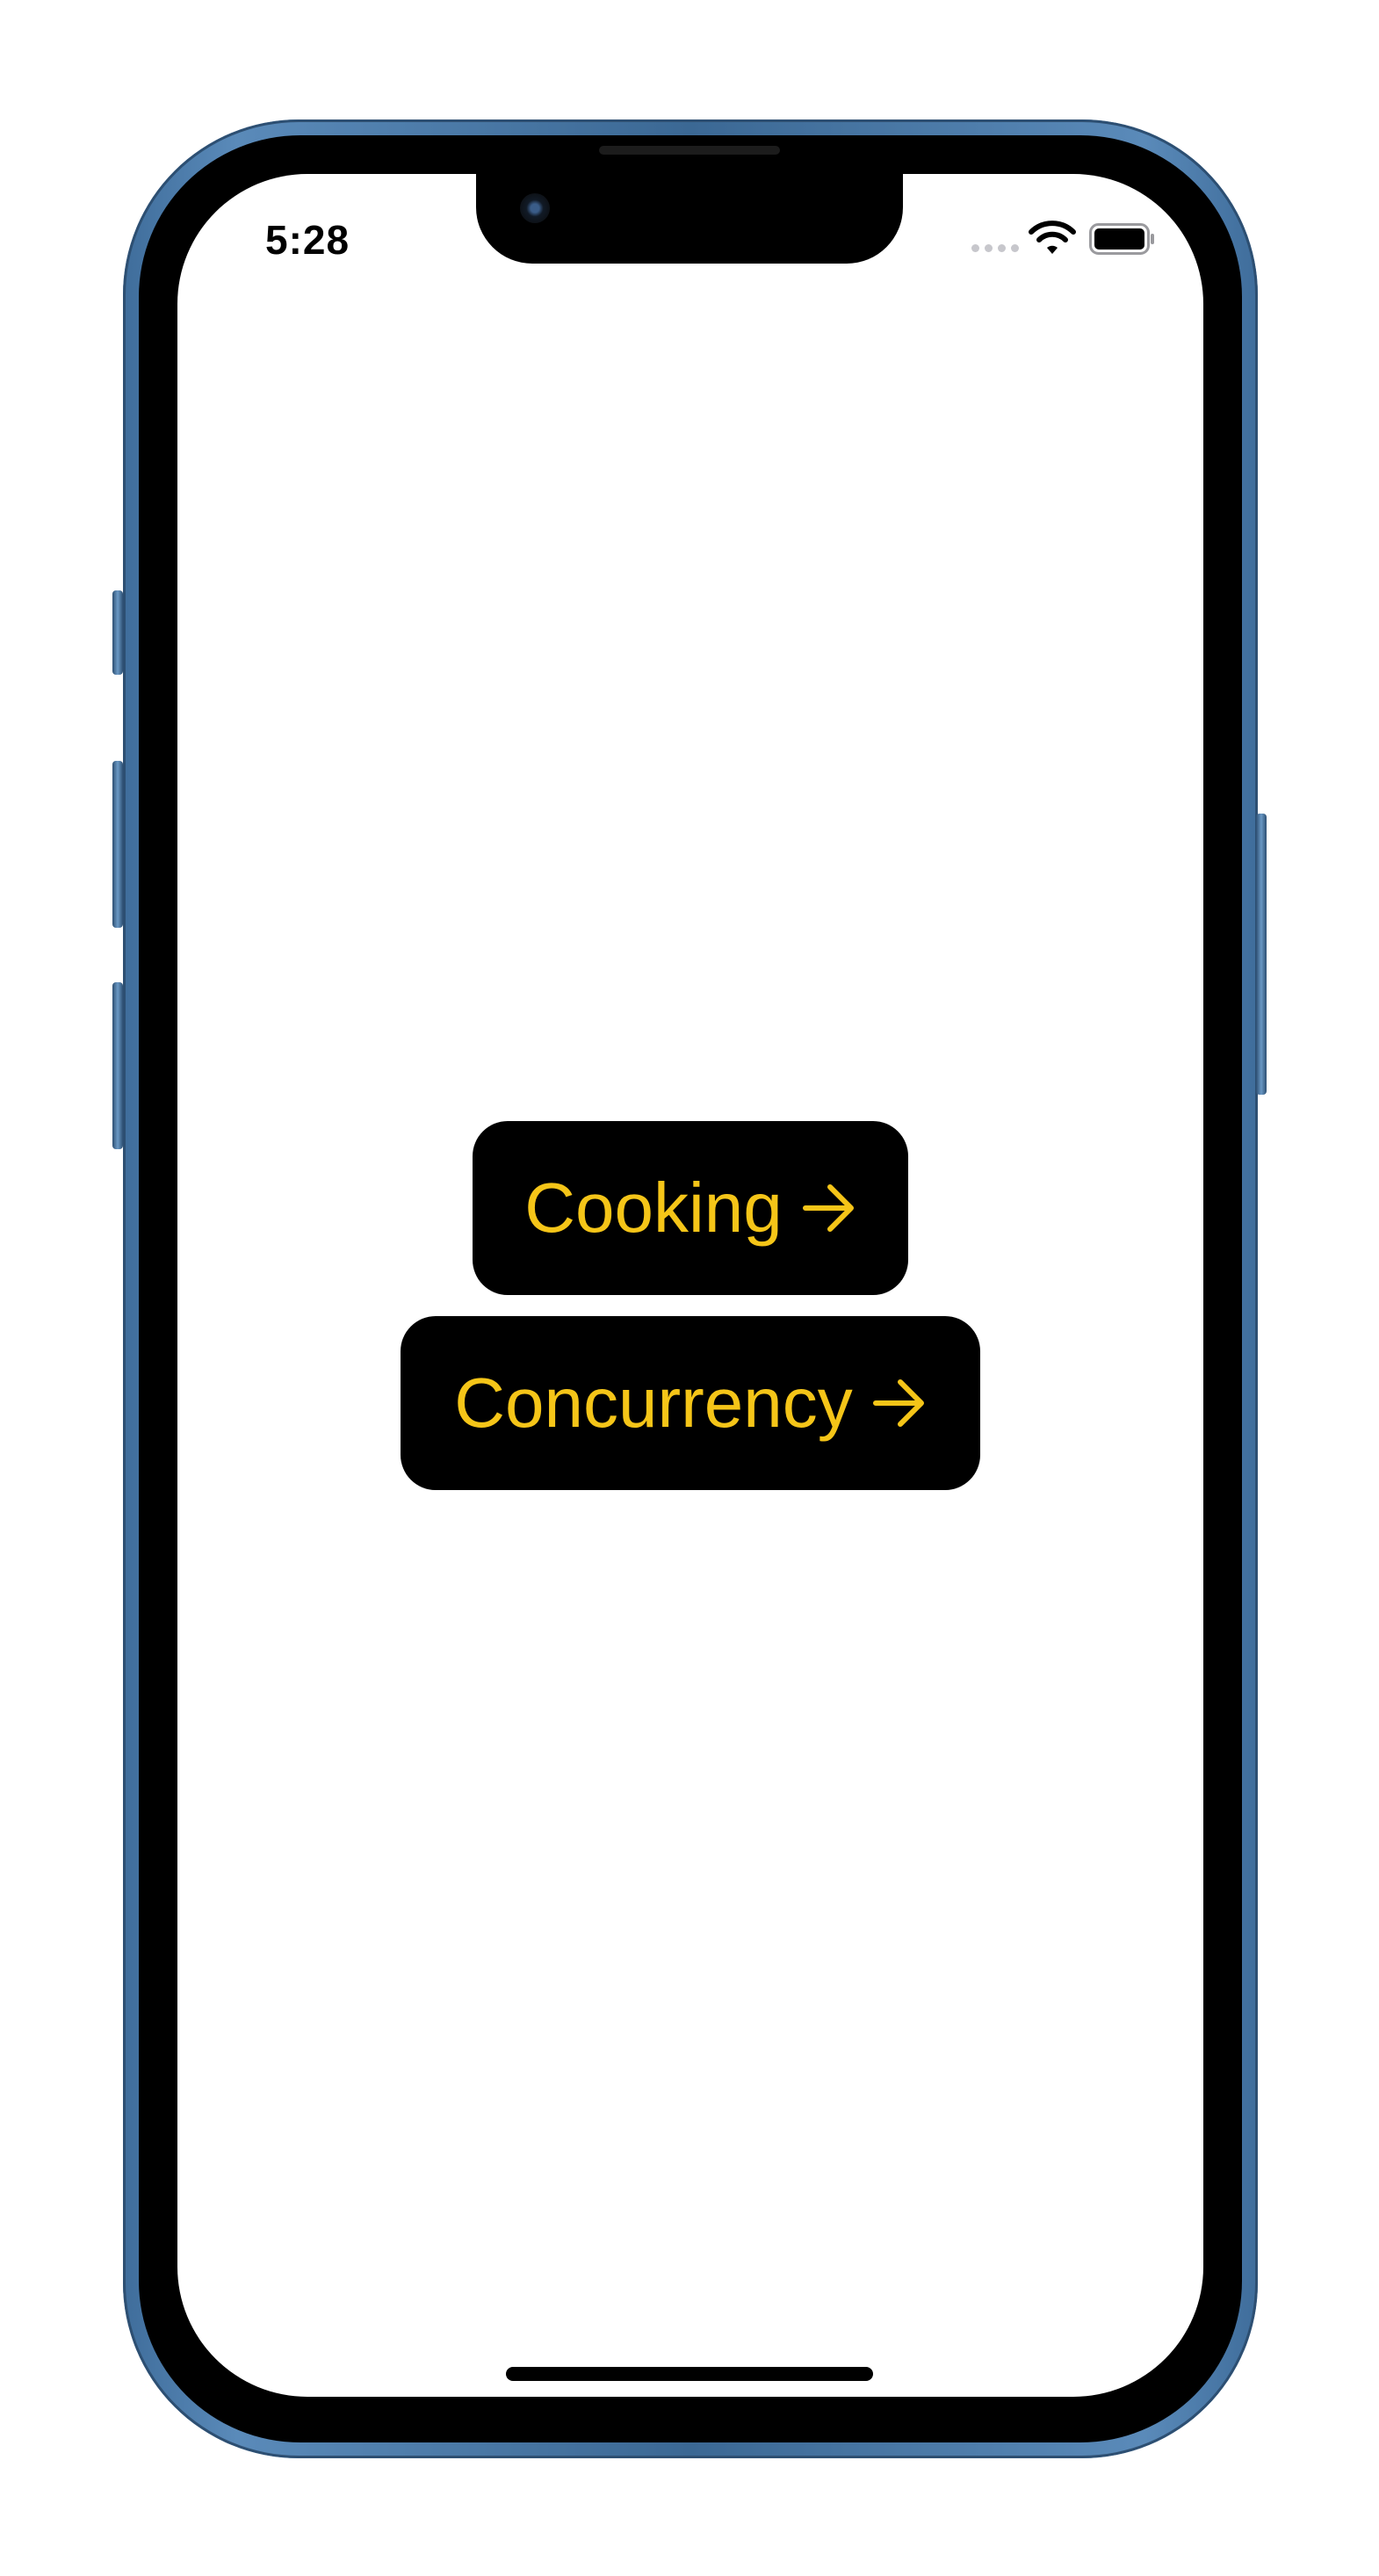 The image size is (1379, 2576). What do you see at coordinates (535, 208) in the screenshot?
I see `front-camera-icon` at bounding box center [535, 208].